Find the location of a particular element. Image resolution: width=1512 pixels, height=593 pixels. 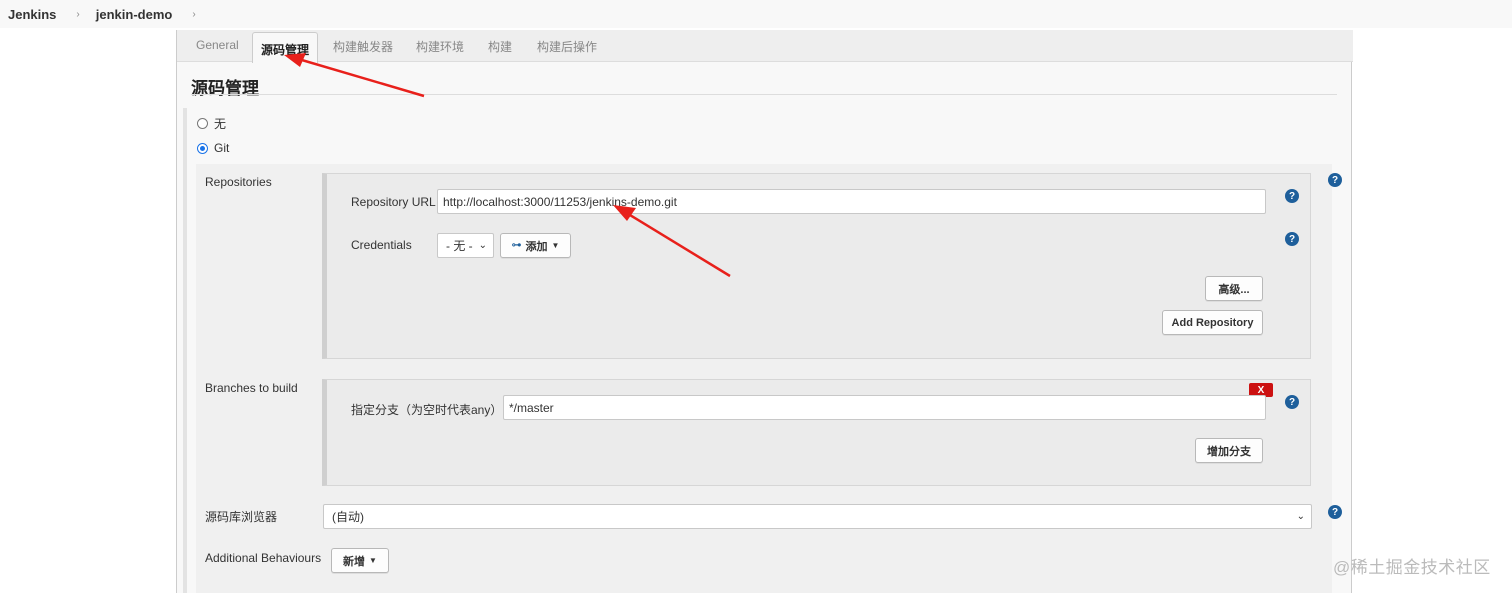

repository-url-label: Repository URL is located at coordinates (393, 202).